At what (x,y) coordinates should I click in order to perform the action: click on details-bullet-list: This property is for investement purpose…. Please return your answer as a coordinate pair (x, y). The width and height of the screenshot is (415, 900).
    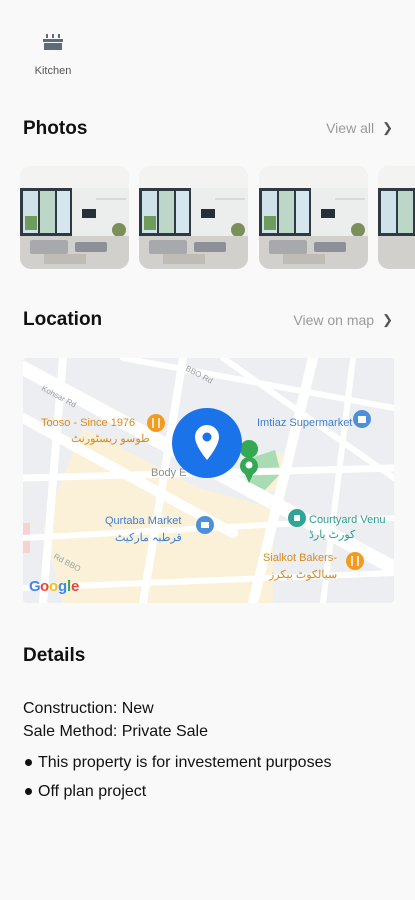
    Looking at the image, I should click on (177, 777).